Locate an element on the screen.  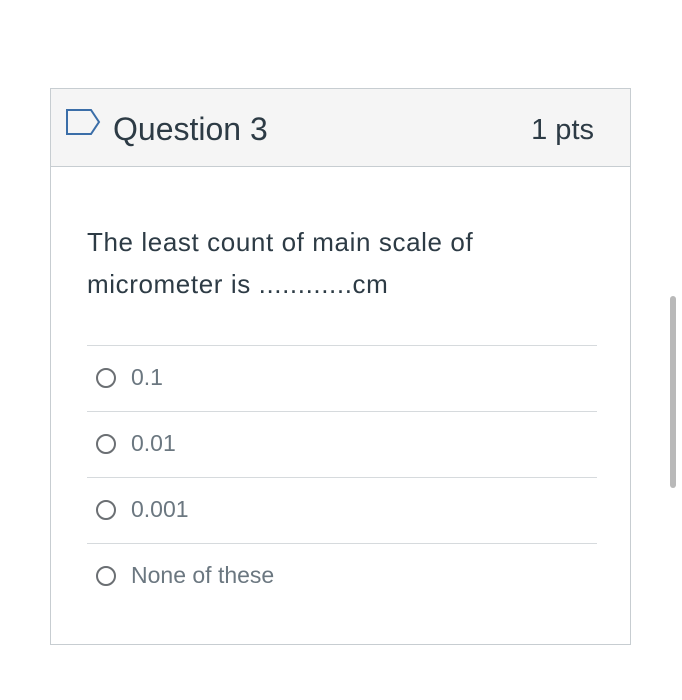
answer-label: 0.01 is located at coordinates (153, 443).